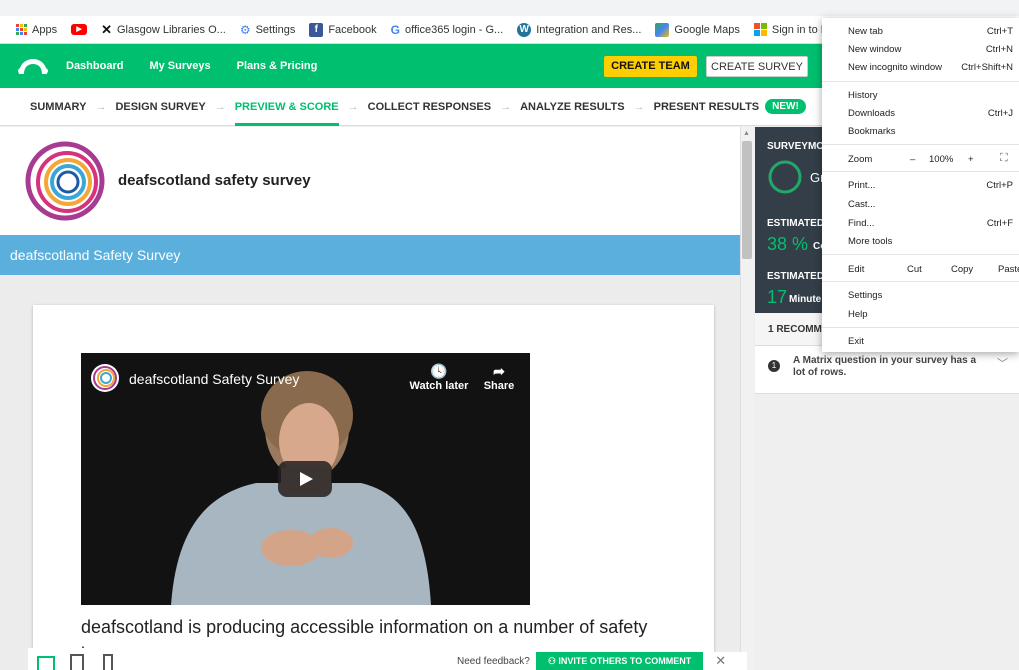 The width and height of the screenshot is (1019, 670). I want to click on shortcut-new-tab: Ctrl+T, so click(999, 31).